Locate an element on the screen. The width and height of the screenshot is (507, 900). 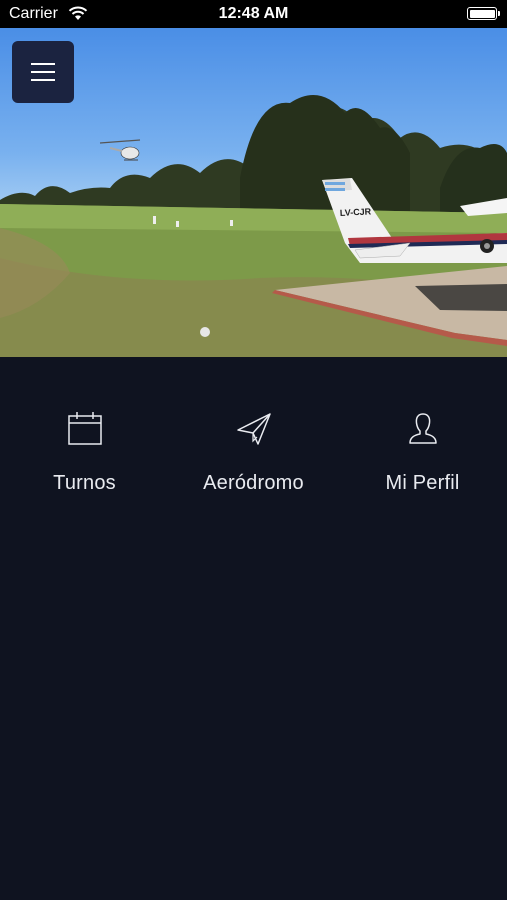
user-icon is located at coordinates (422, 428).